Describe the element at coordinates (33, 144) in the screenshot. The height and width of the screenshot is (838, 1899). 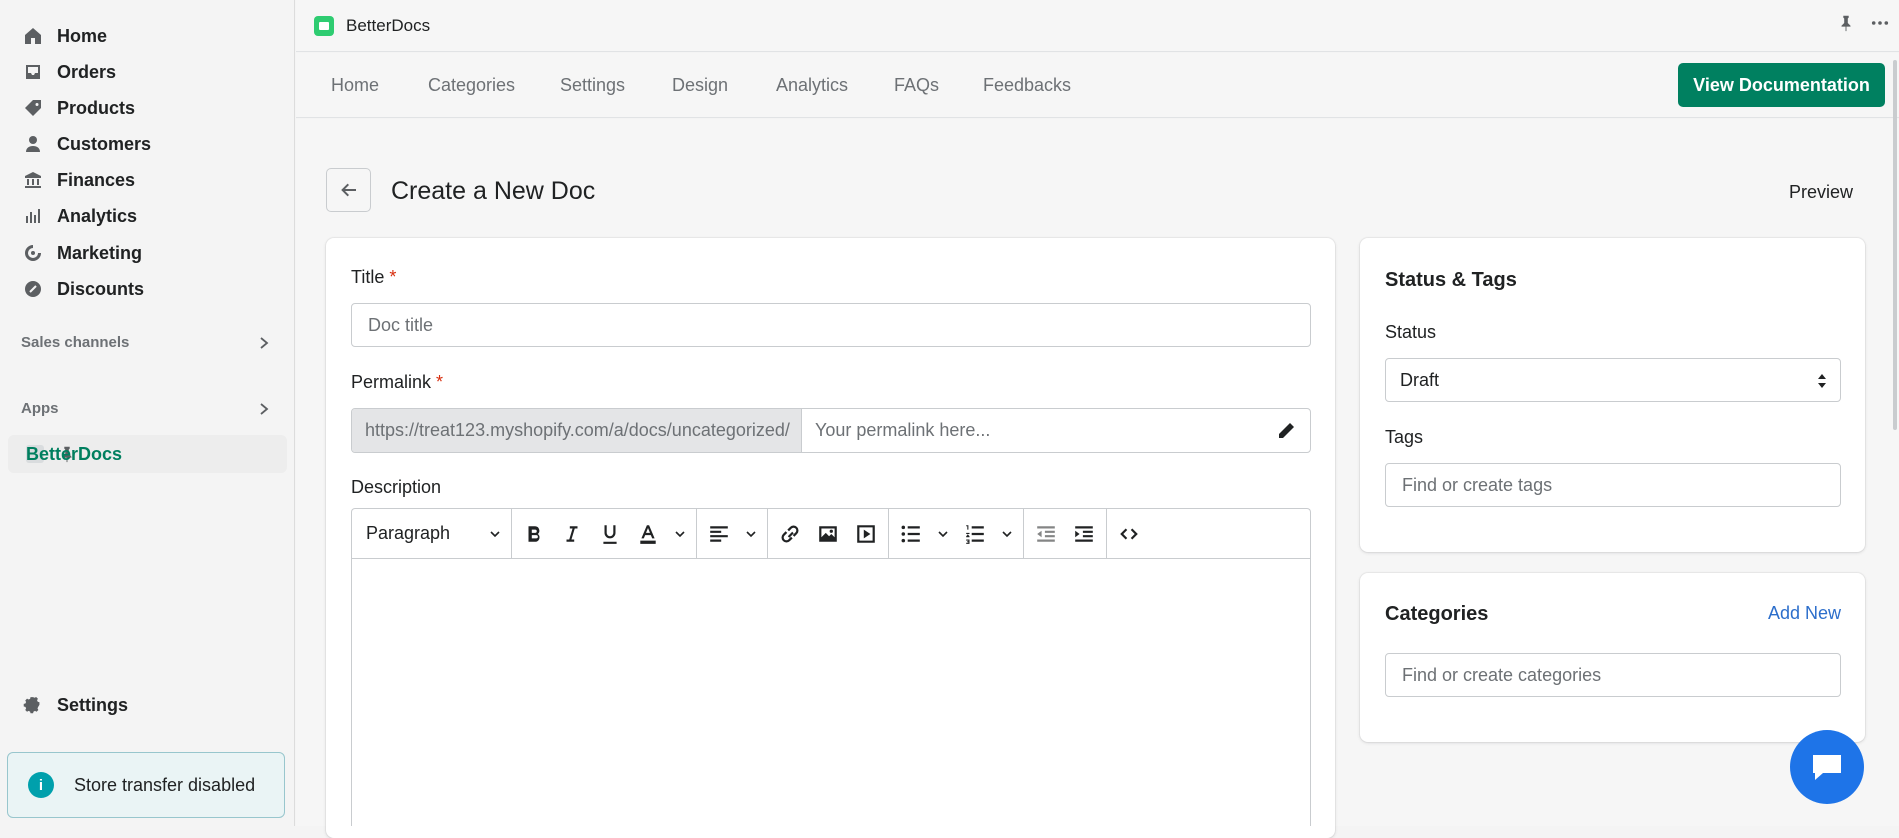
I see `person-icon` at that location.